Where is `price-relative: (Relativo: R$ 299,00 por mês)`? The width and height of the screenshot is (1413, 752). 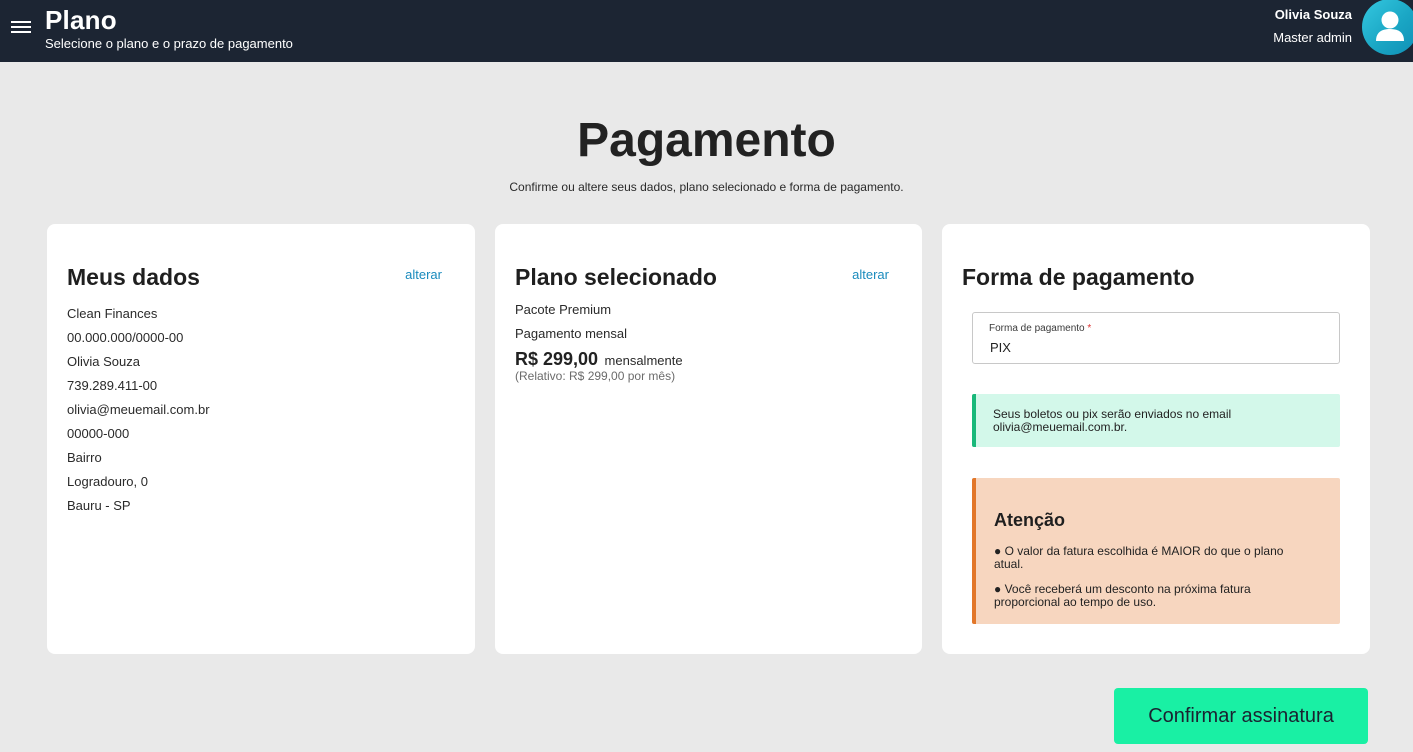 price-relative: (Relativo: R$ 299,00 por mês) is located at coordinates (595, 376).